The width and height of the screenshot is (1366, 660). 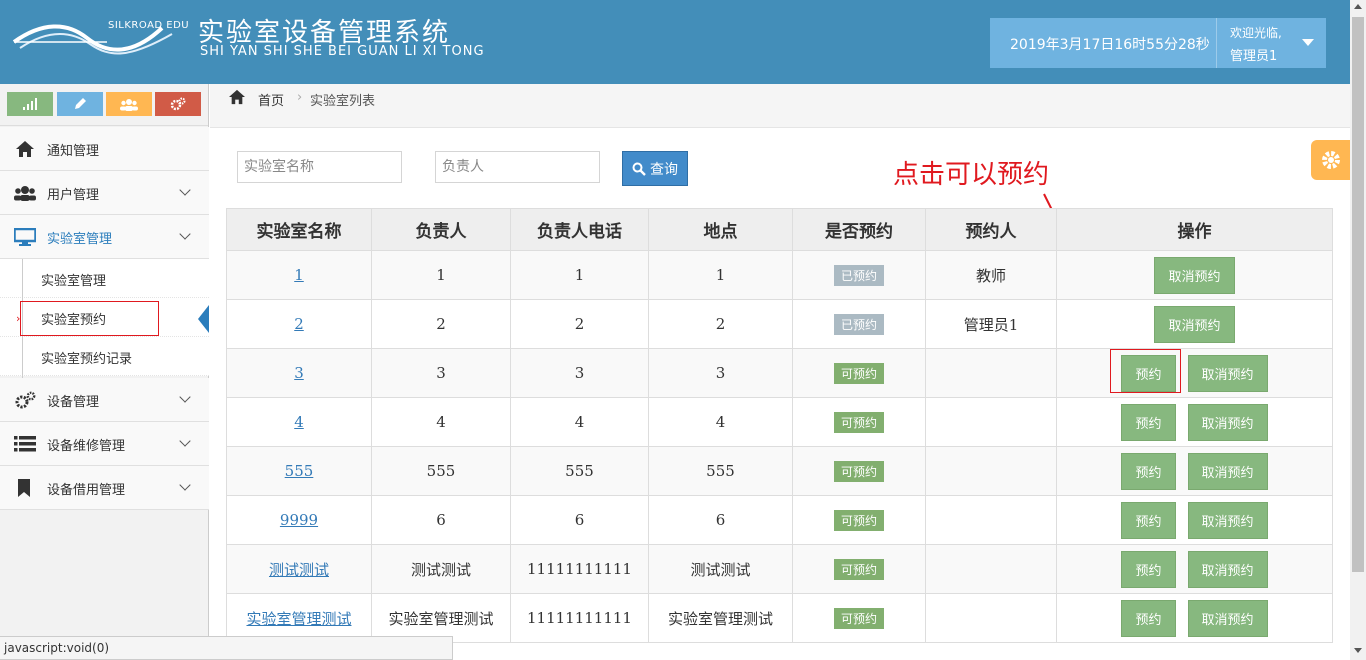 What do you see at coordinates (25, 444) in the screenshot?
I see `list-icon` at bounding box center [25, 444].